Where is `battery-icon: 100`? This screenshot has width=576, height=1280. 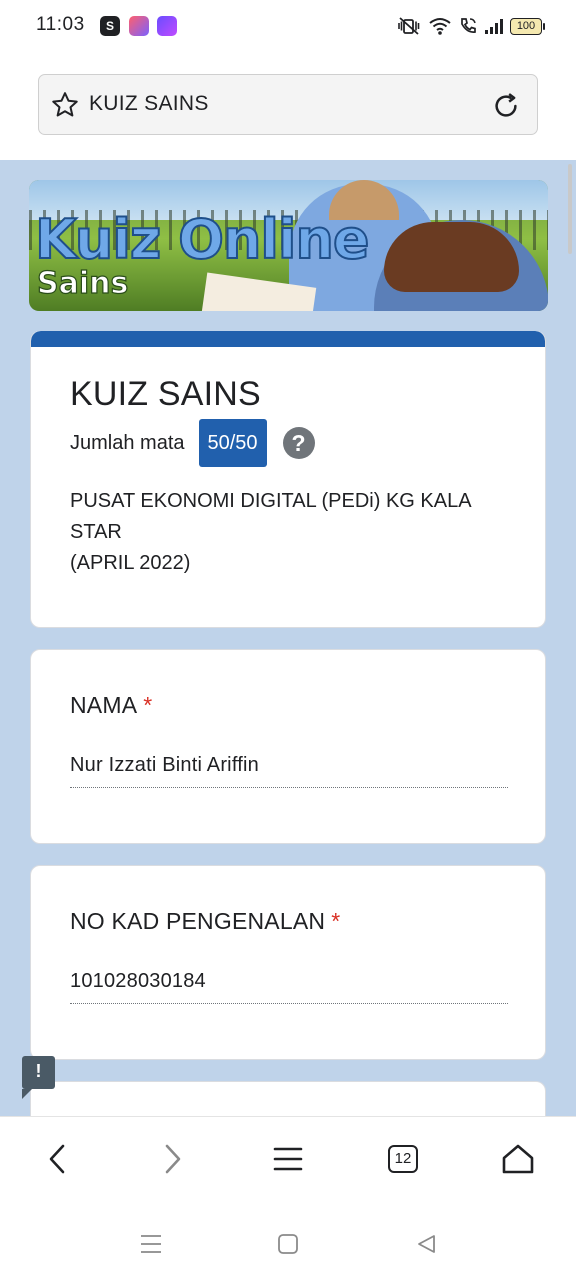
battery-icon: 100 is located at coordinates (527, 26).